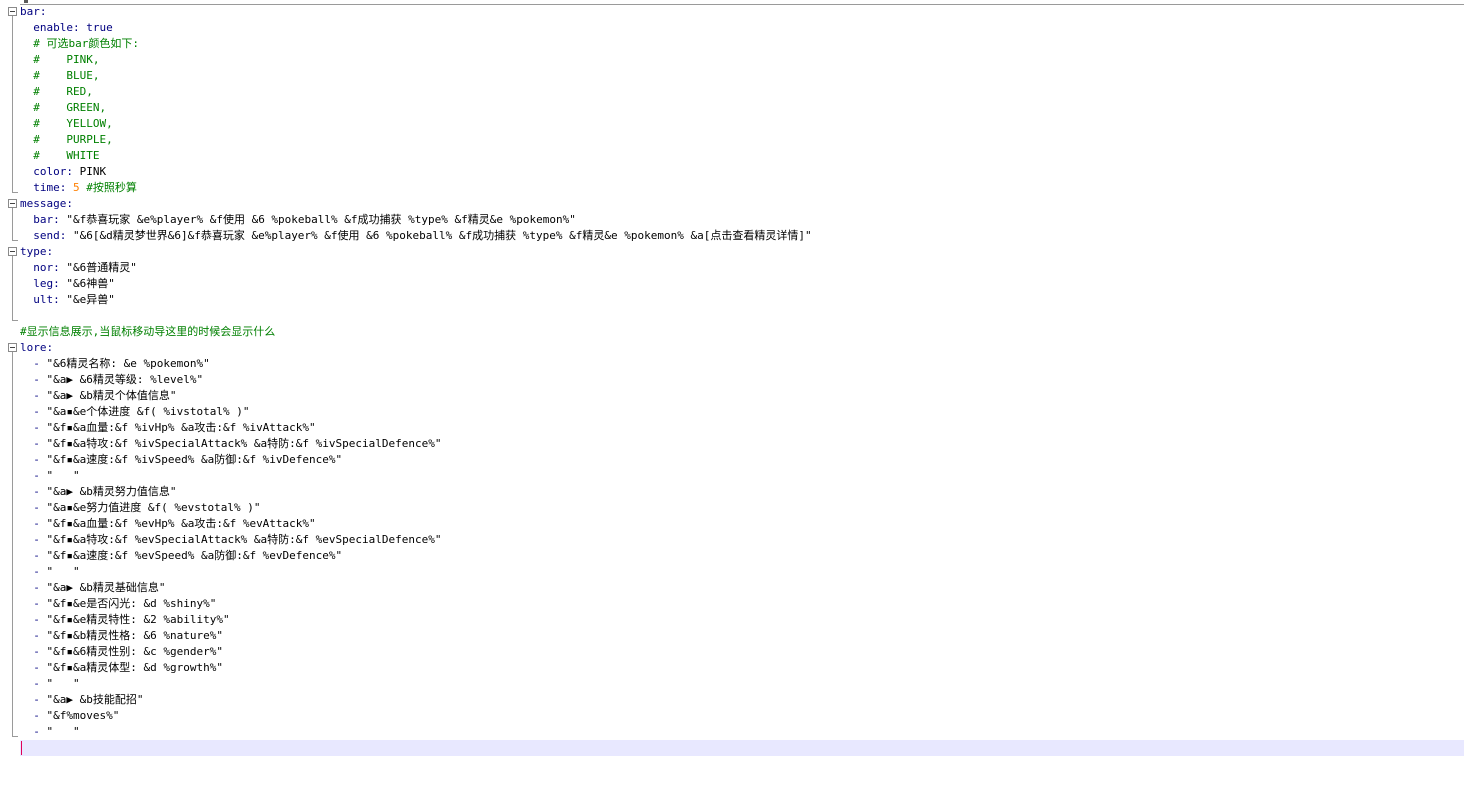  I want to click on token-comment: #显示信息展示,当鼠标移动导这里的时候会显示什么, so click(148, 331).